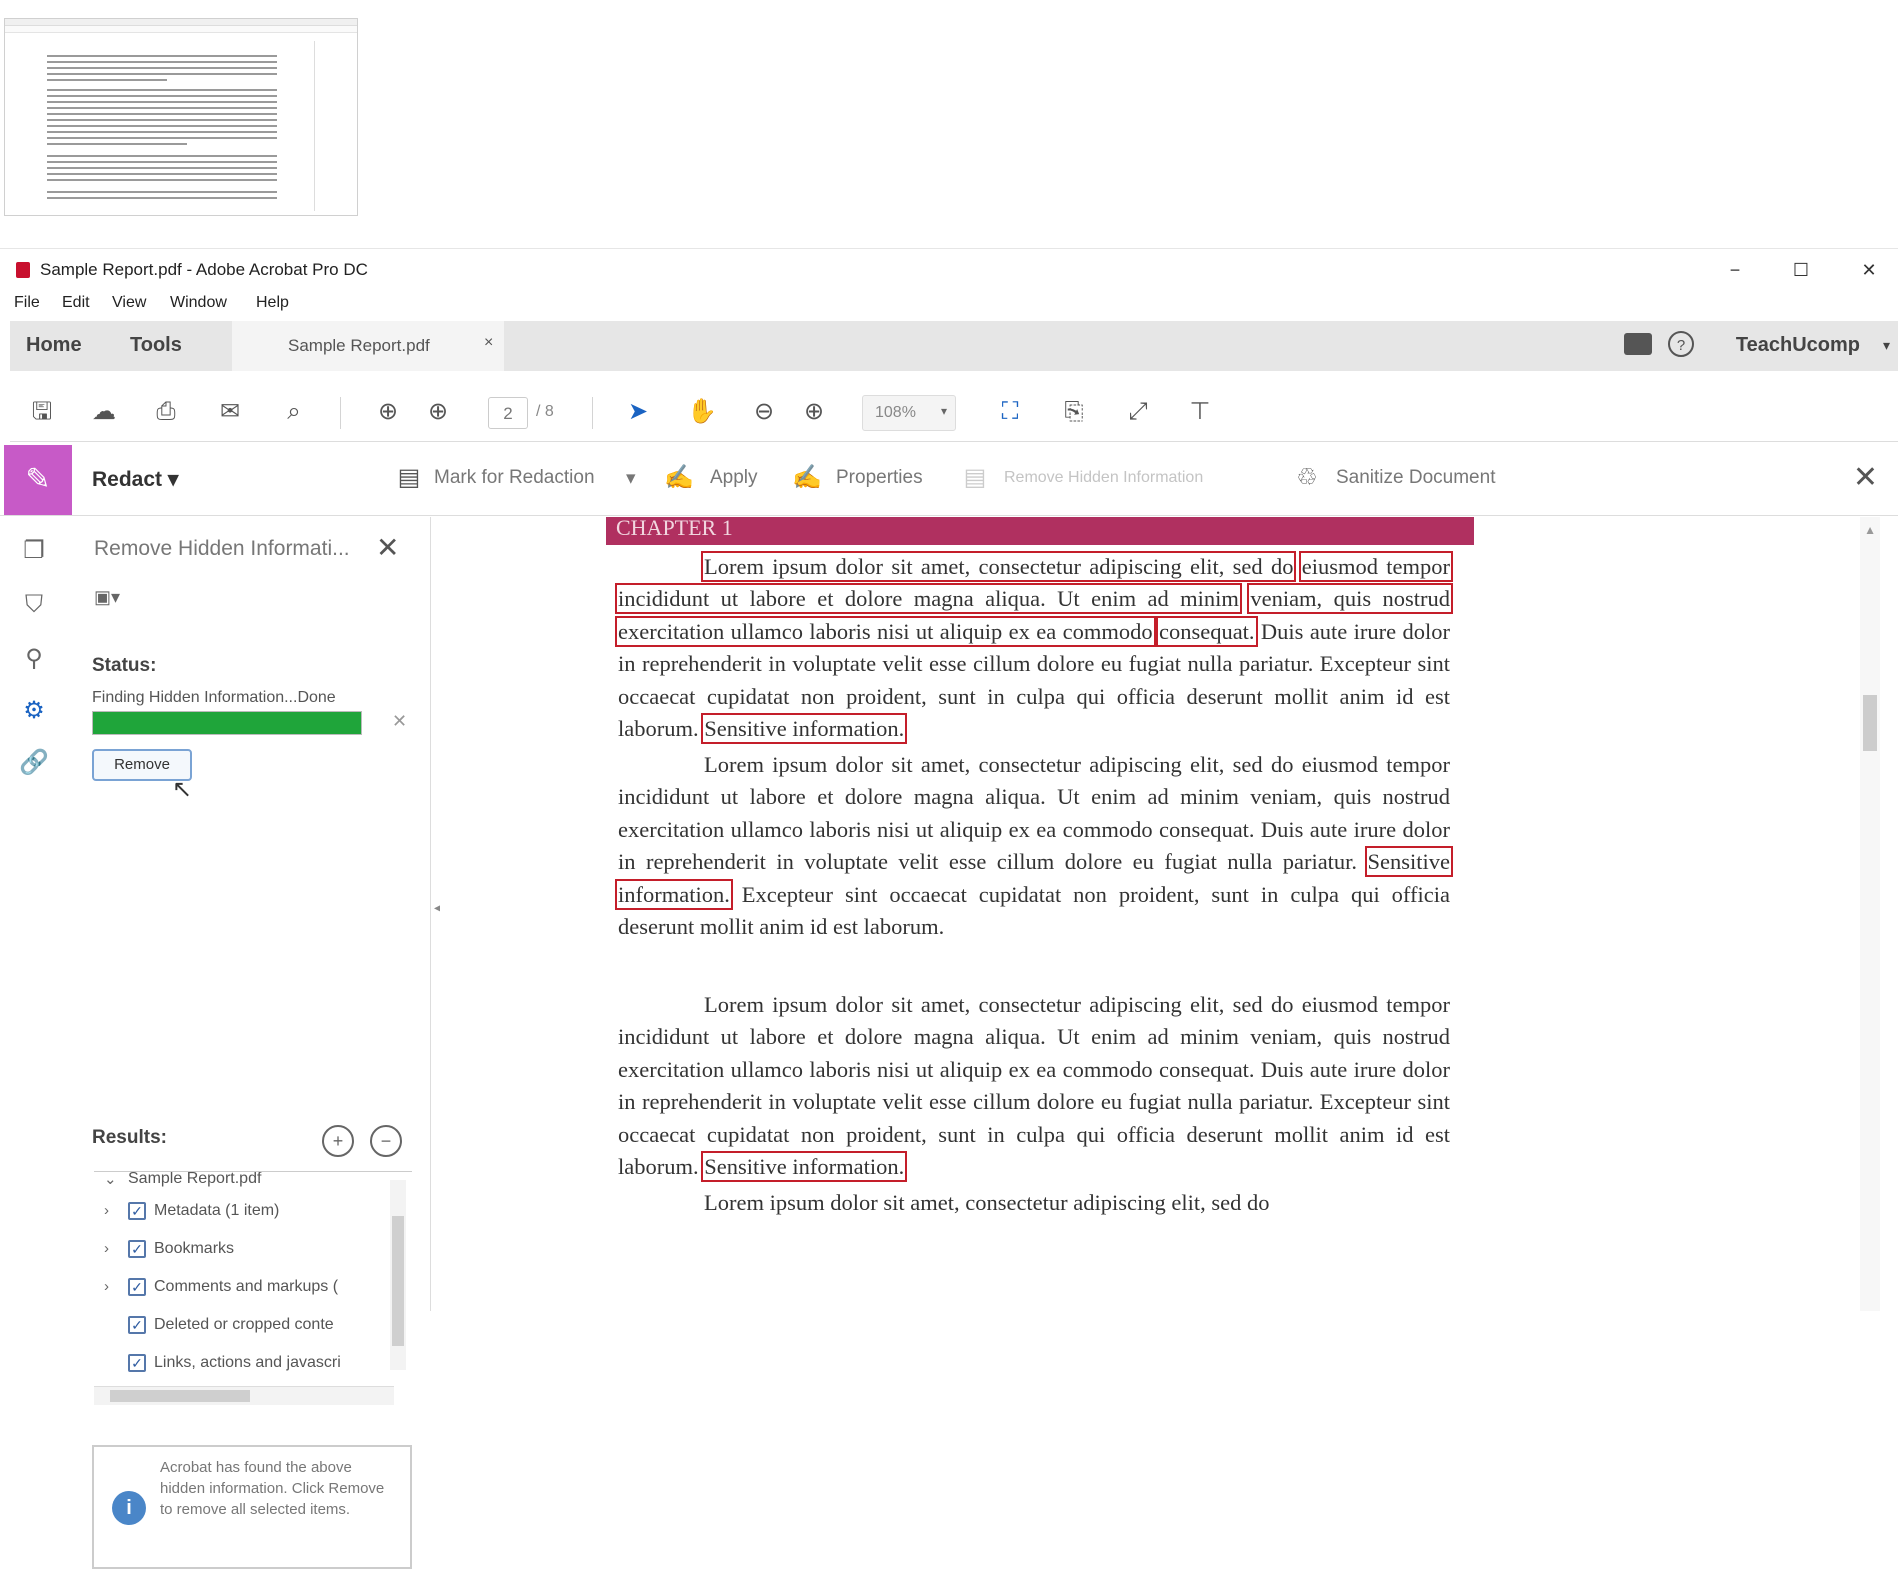 The image size is (1898, 1569). What do you see at coordinates (227, 723) in the screenshot?
I see `progress-bar` at bounding box center [227, 723].